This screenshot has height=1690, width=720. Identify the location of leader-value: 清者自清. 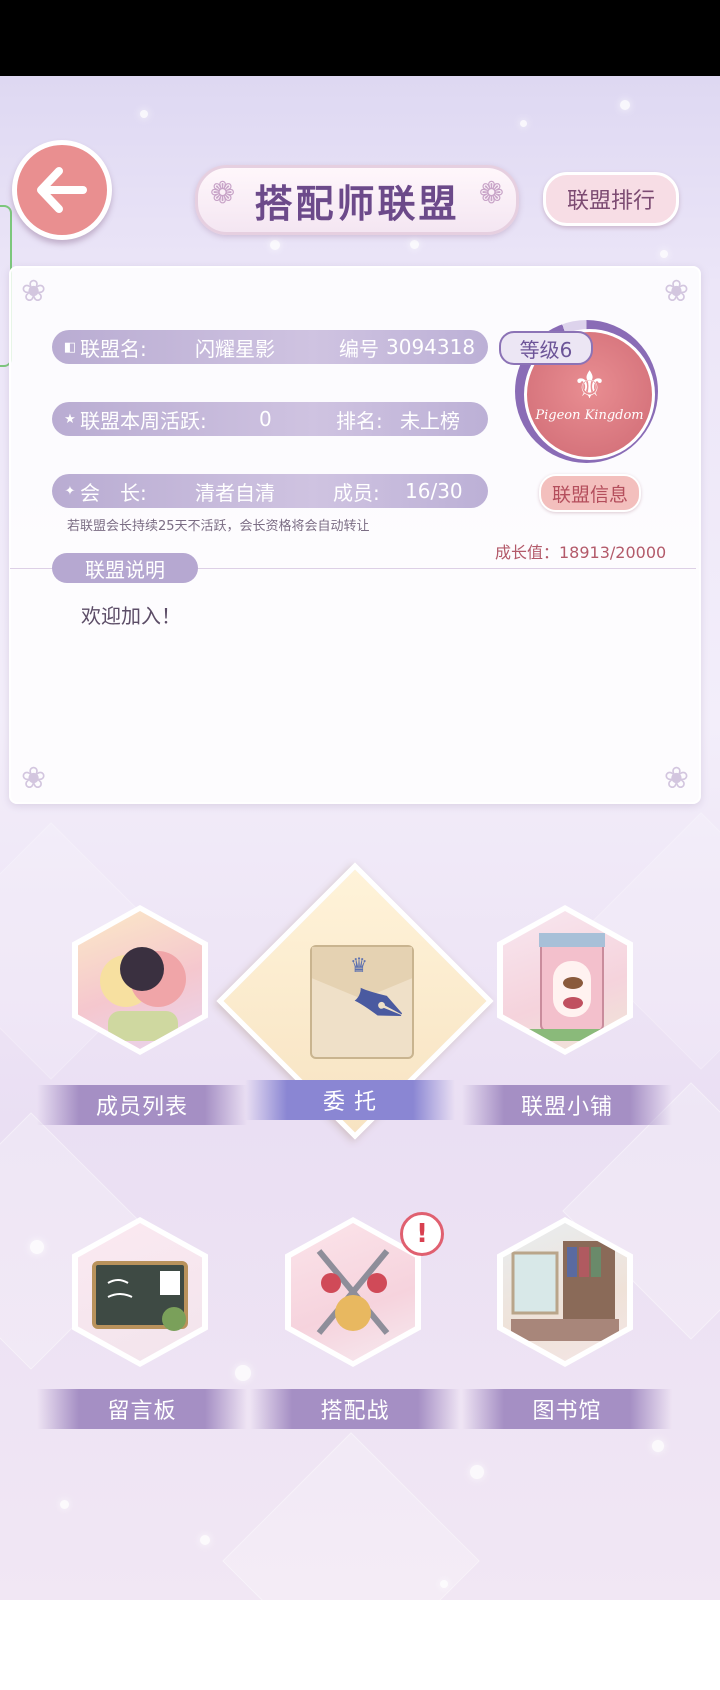
(235, 492).